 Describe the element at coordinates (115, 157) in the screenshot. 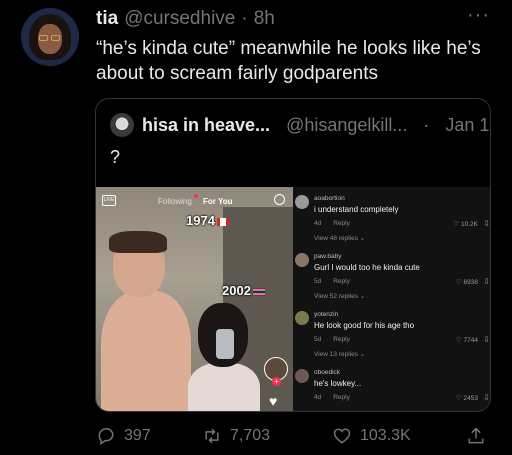

I see `quote-text: ?` at that location.